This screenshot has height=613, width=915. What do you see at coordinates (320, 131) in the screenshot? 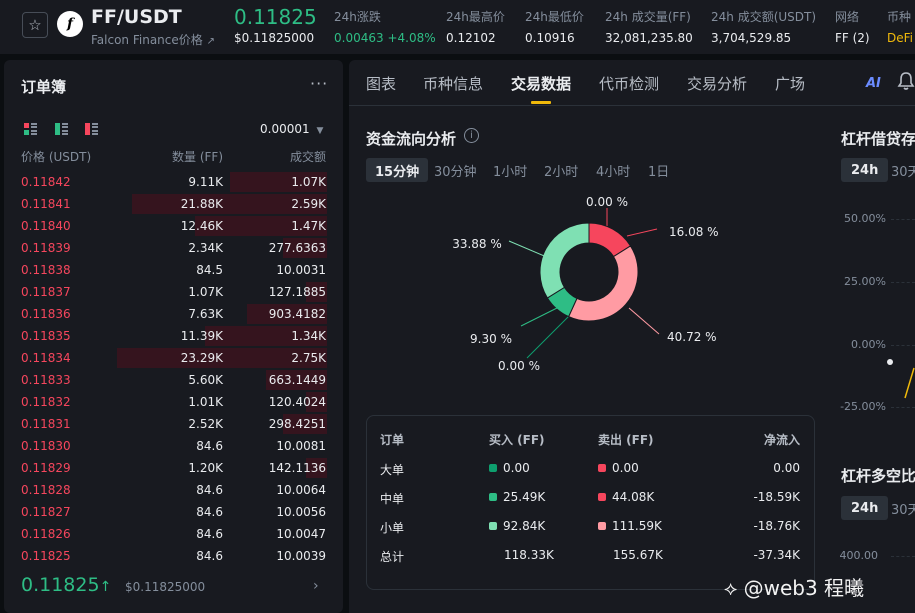
I see `chevron-down-icon: ▼` at bounding box center [320, 131].